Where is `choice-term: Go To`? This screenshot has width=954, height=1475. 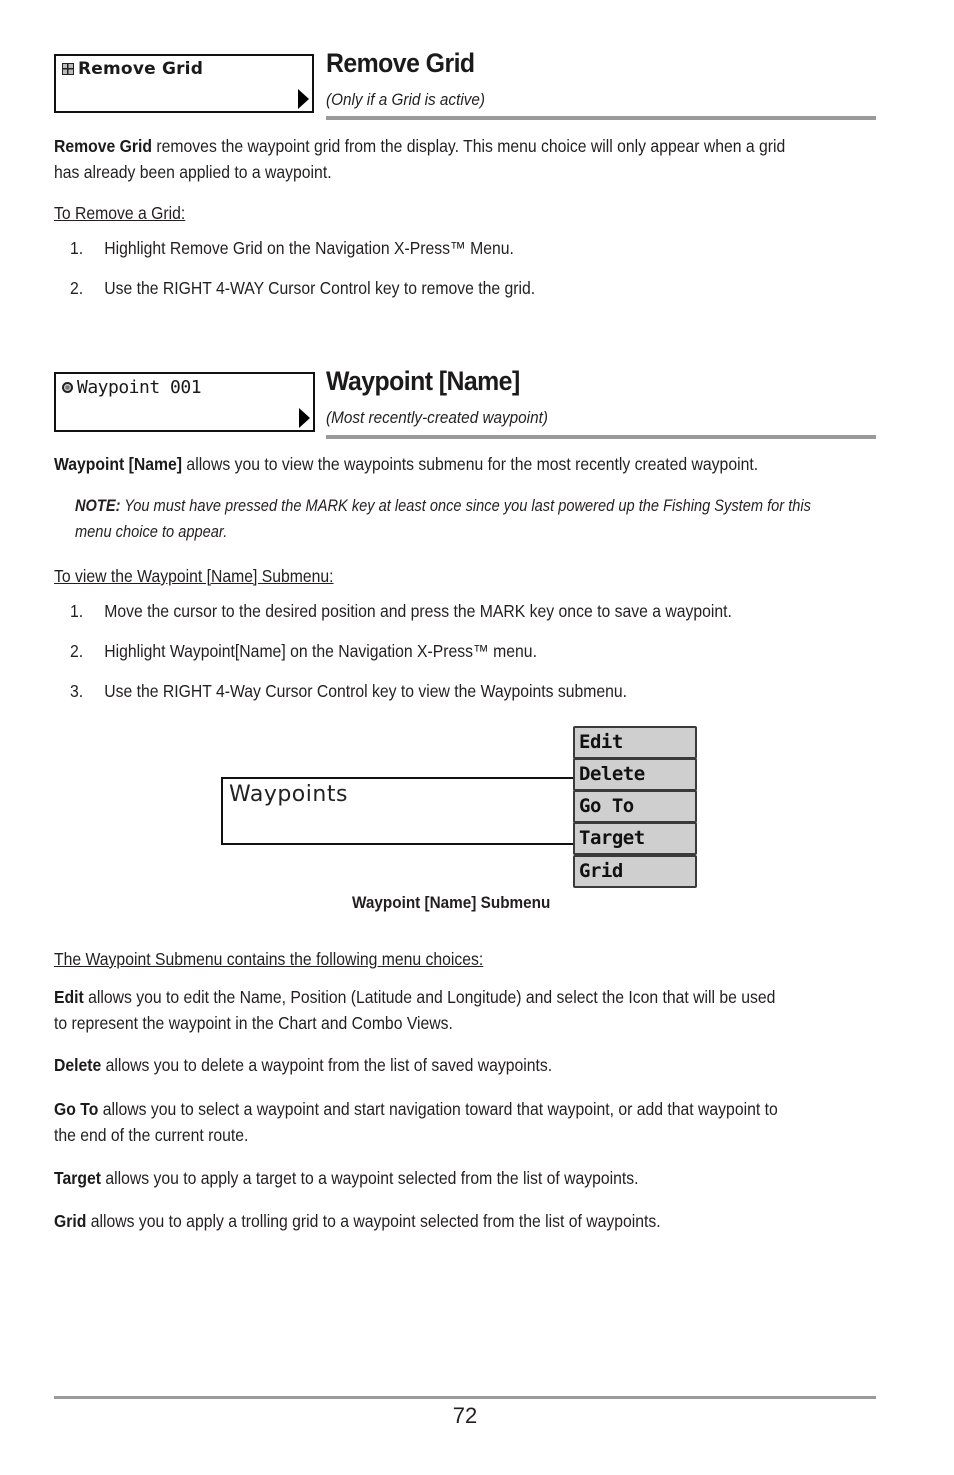
choice-term: Go To is located at coordinates (76, 1109).